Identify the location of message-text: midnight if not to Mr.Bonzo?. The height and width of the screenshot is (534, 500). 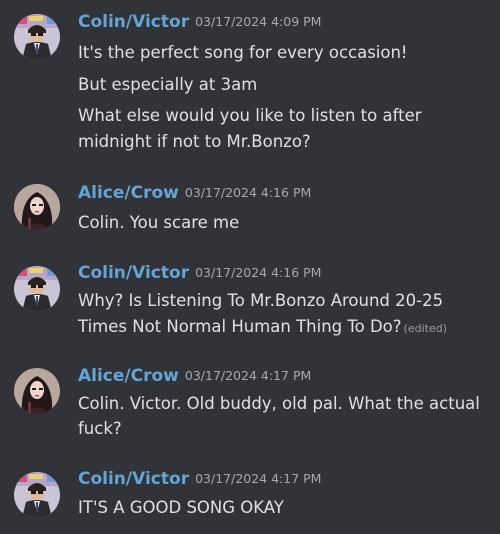
(194, 141).